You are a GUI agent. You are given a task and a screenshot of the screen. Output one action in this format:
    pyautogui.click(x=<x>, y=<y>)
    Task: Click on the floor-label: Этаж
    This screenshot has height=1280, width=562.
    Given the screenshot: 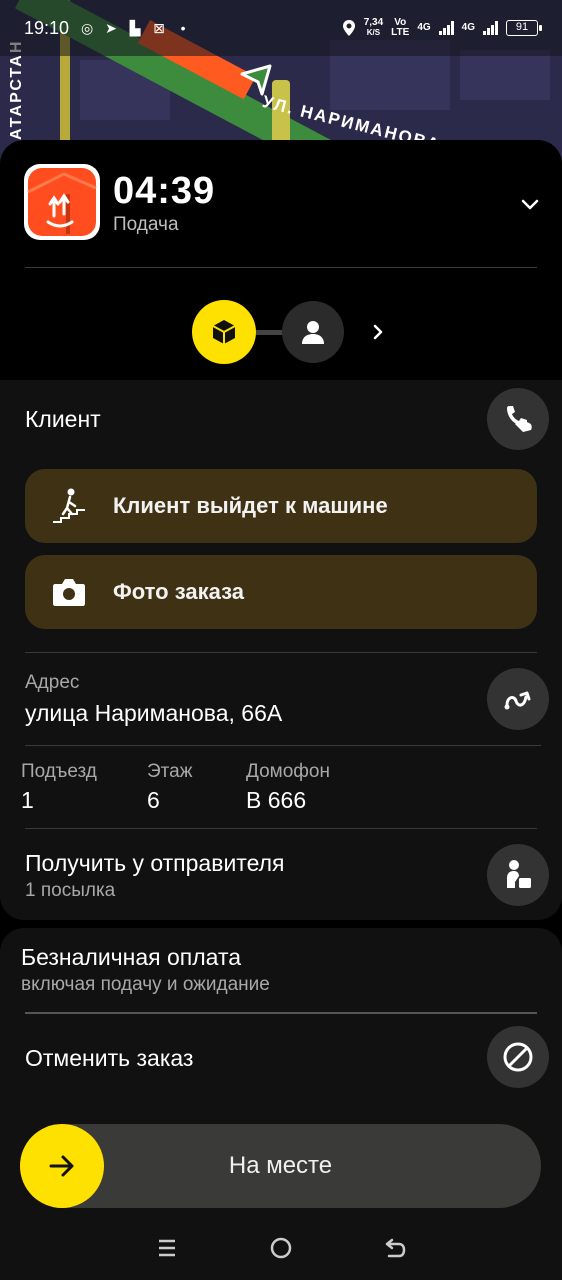 What is the action you would take?
    pyautogui.click(x=170, y=771)
    